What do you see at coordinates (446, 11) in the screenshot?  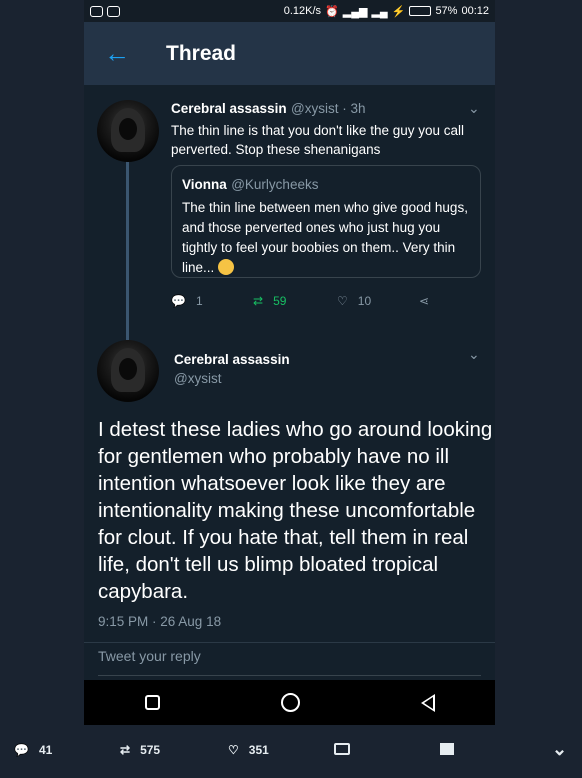 I see `battery-percent: 57%` at bounding box center [446, 11].